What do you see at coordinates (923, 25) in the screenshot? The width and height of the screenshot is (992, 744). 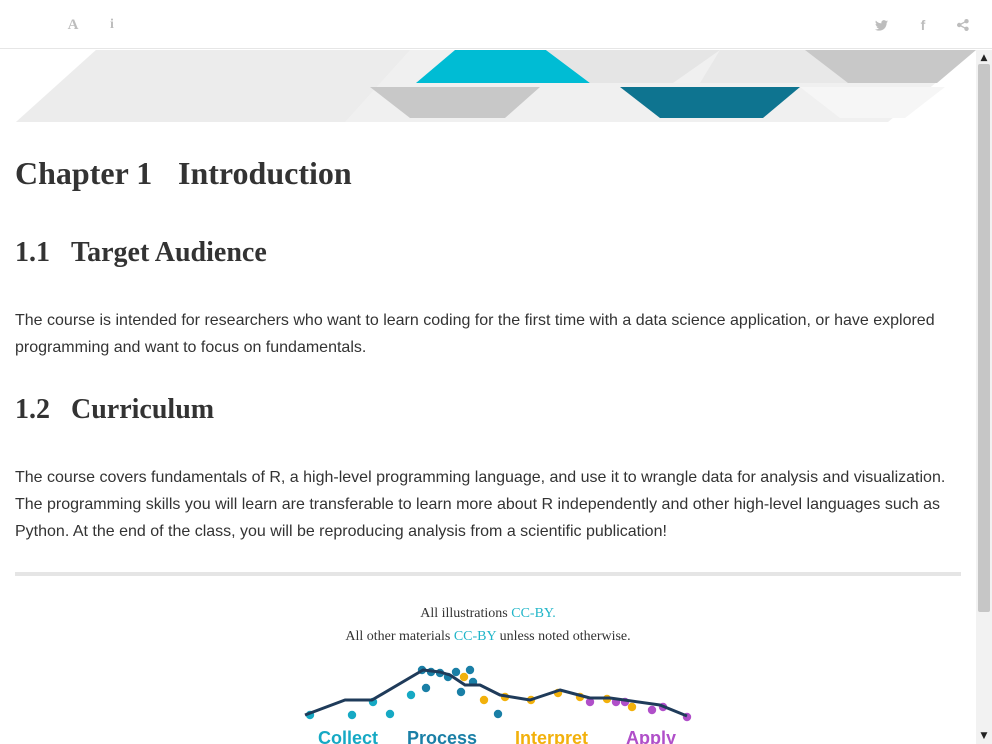 I see `facebook-icon: f` at bounding box center [923, 25].